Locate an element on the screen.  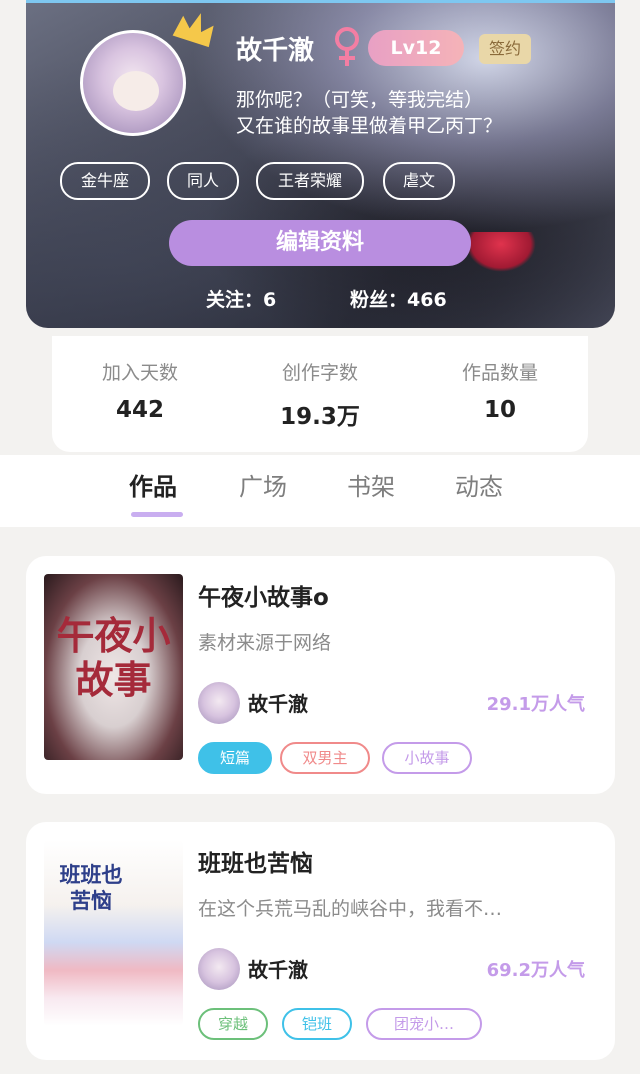
active-tab-indicator is located at coordinates (157, 514).